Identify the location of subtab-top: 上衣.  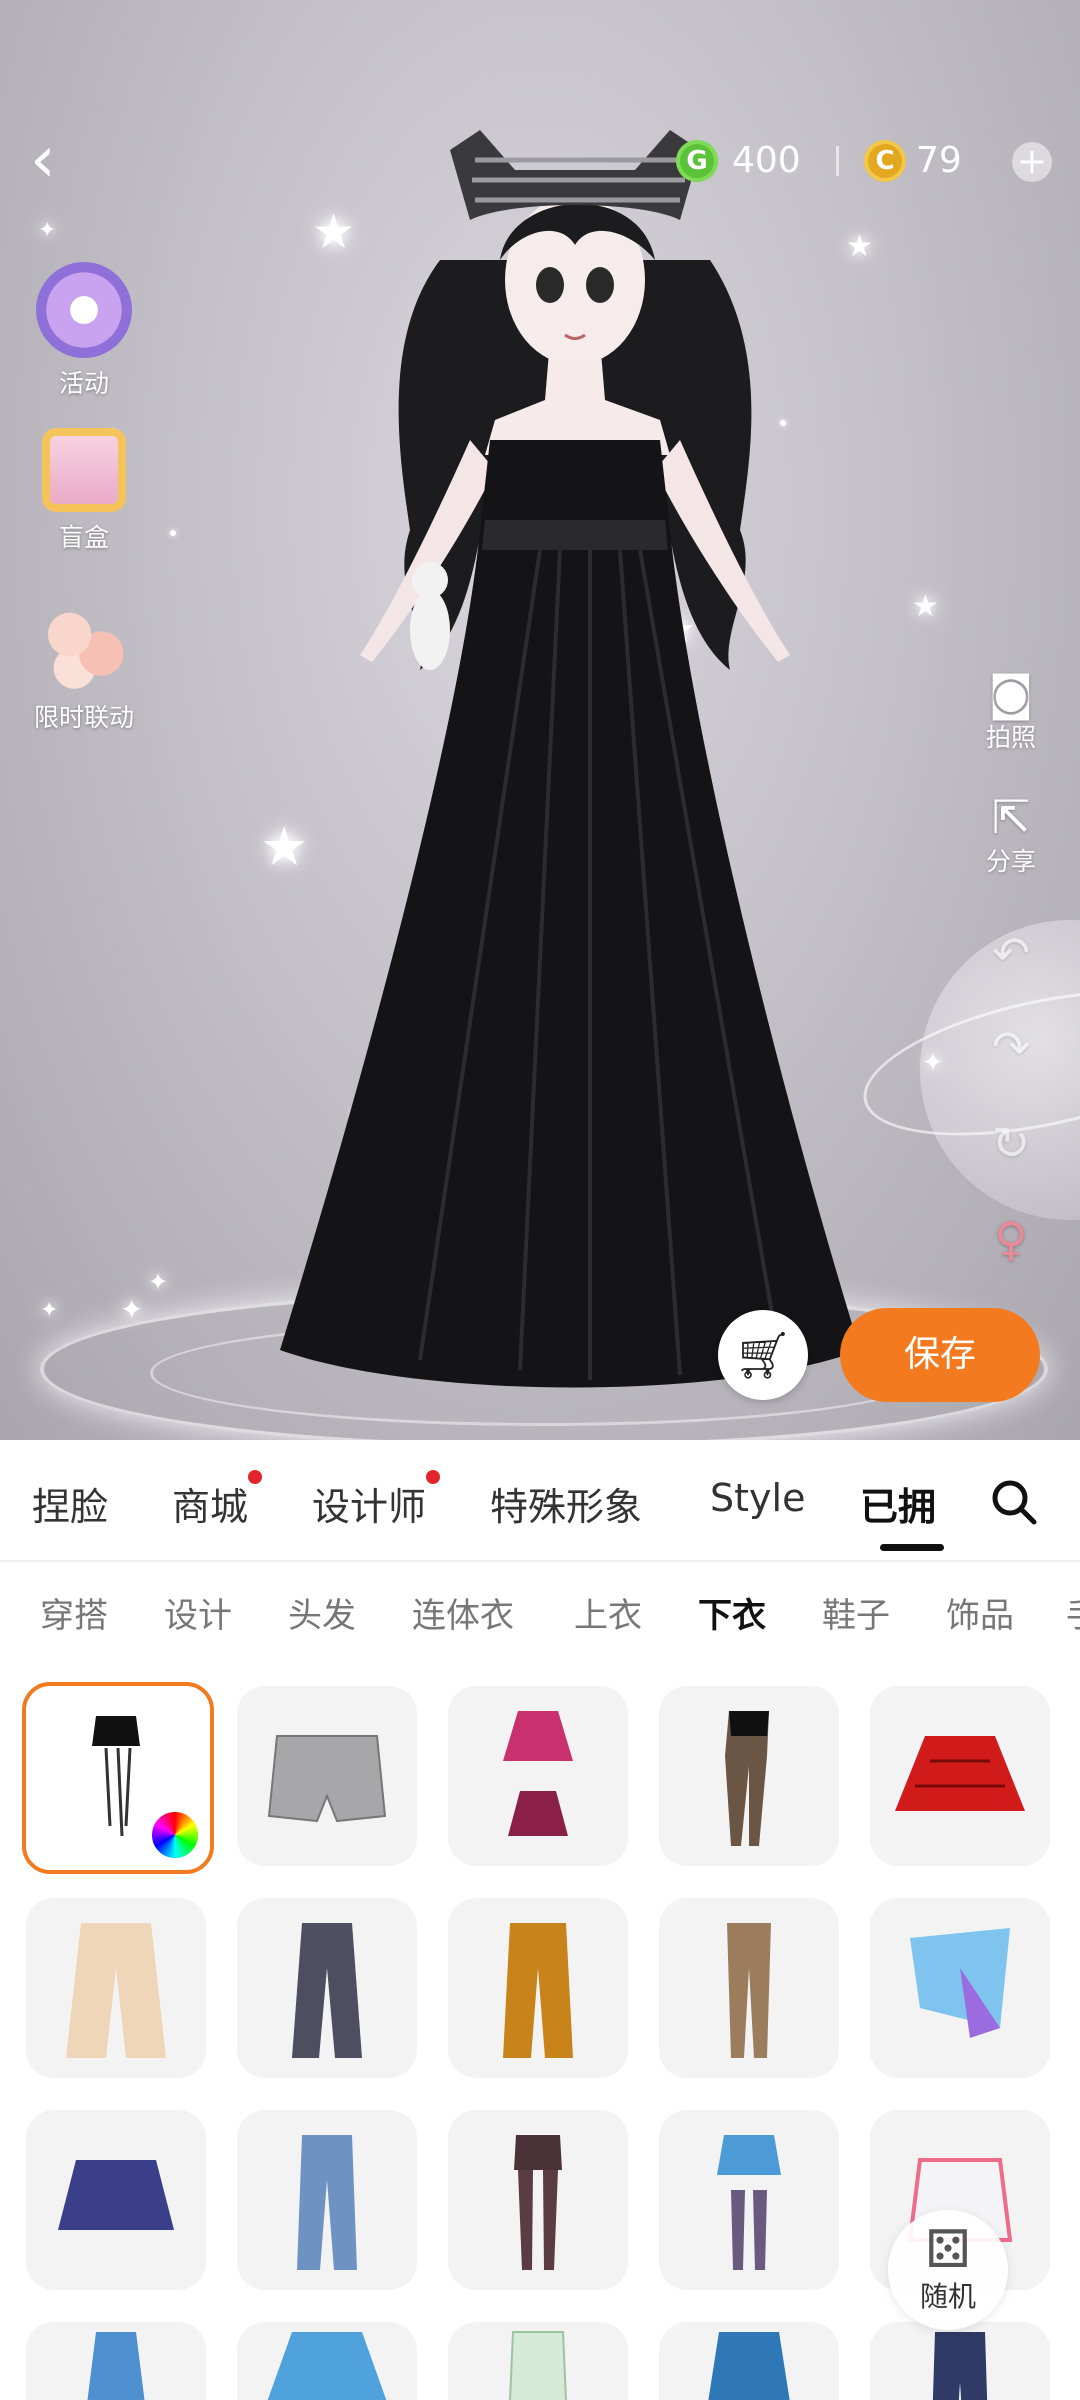
(608, 1612).